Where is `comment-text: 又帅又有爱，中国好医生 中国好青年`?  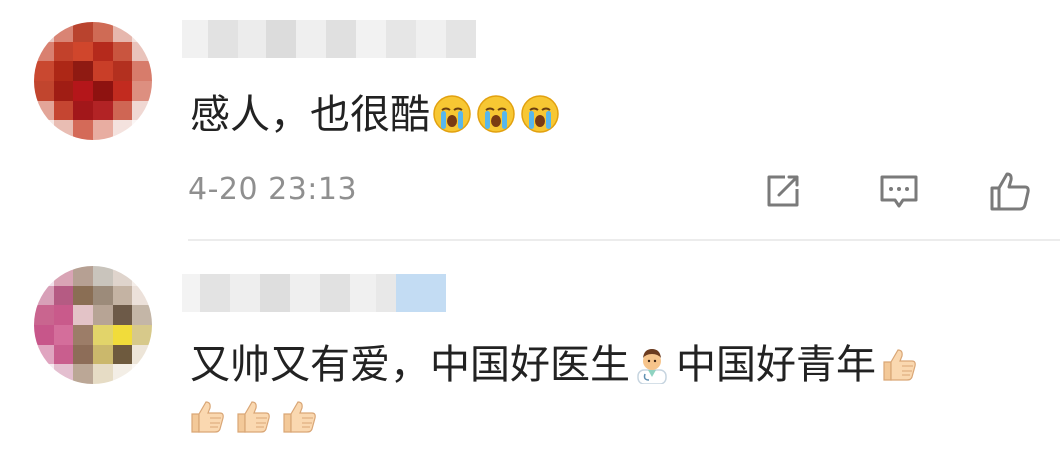
comment-text: 又帅又有爱，中国好医生 中国好青年 is located at coordinates (556, 365).